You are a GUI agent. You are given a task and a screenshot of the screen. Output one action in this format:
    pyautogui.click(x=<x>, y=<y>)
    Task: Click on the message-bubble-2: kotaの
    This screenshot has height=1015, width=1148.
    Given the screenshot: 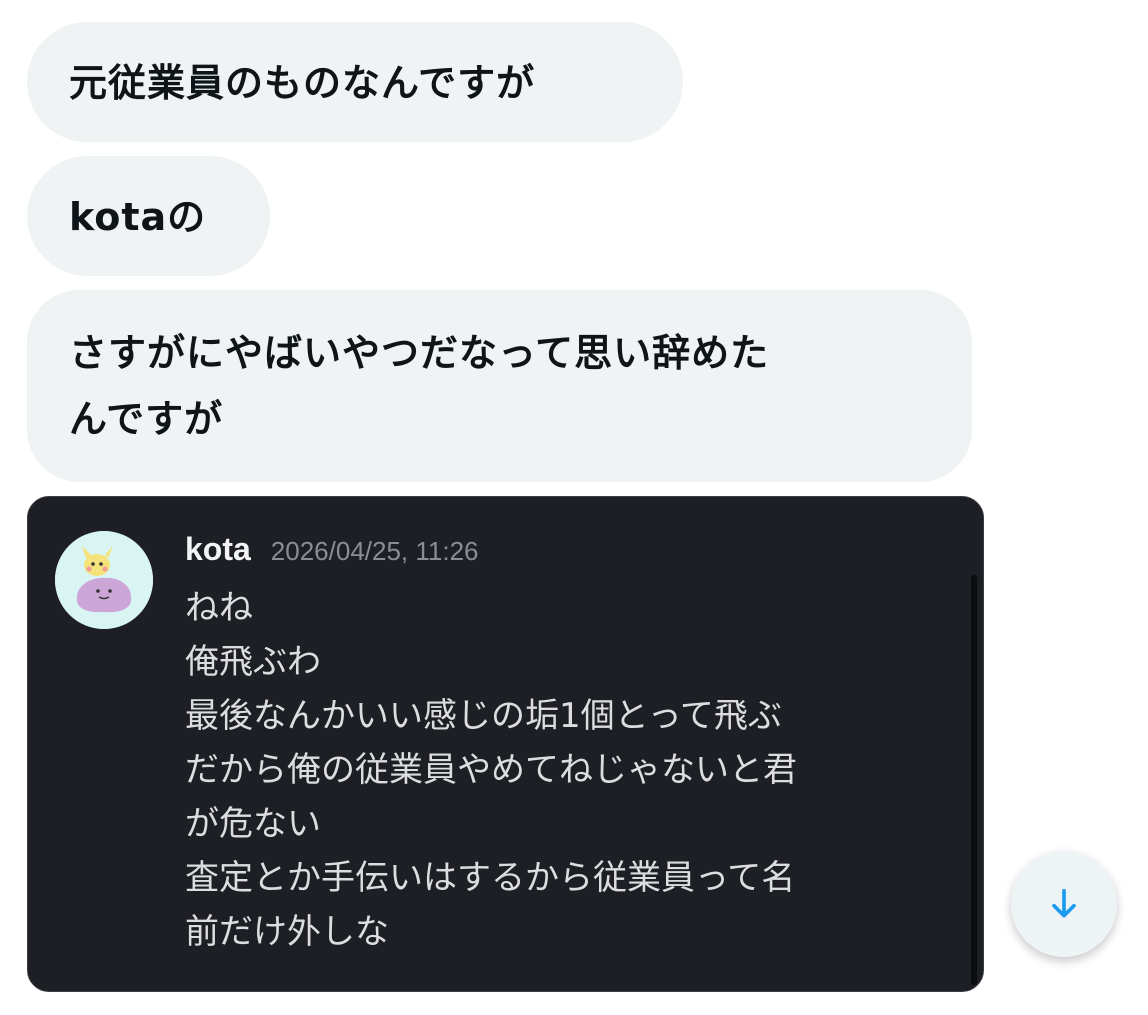 What is the action you would take?
    pyautogui.click(x=148, y=216)
    